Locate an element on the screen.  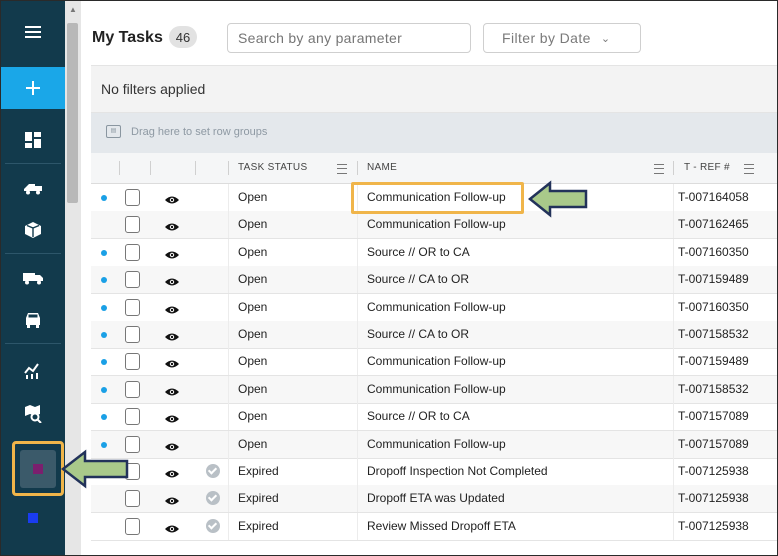
task-ref-cell: T-007159489 is located at coordinates (713, 279).